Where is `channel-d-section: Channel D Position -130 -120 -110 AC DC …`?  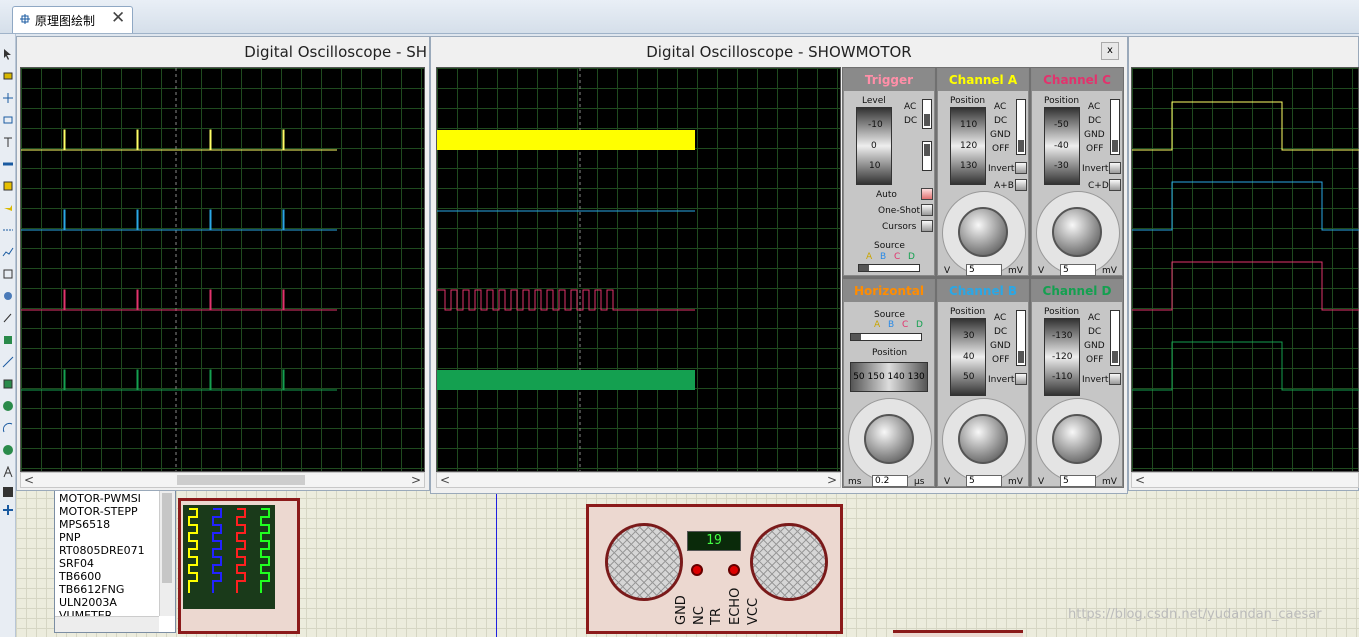 channel-d-section: Channel D Position -130 -120 -110 AC DC … is located at coordinates (1077, 383).